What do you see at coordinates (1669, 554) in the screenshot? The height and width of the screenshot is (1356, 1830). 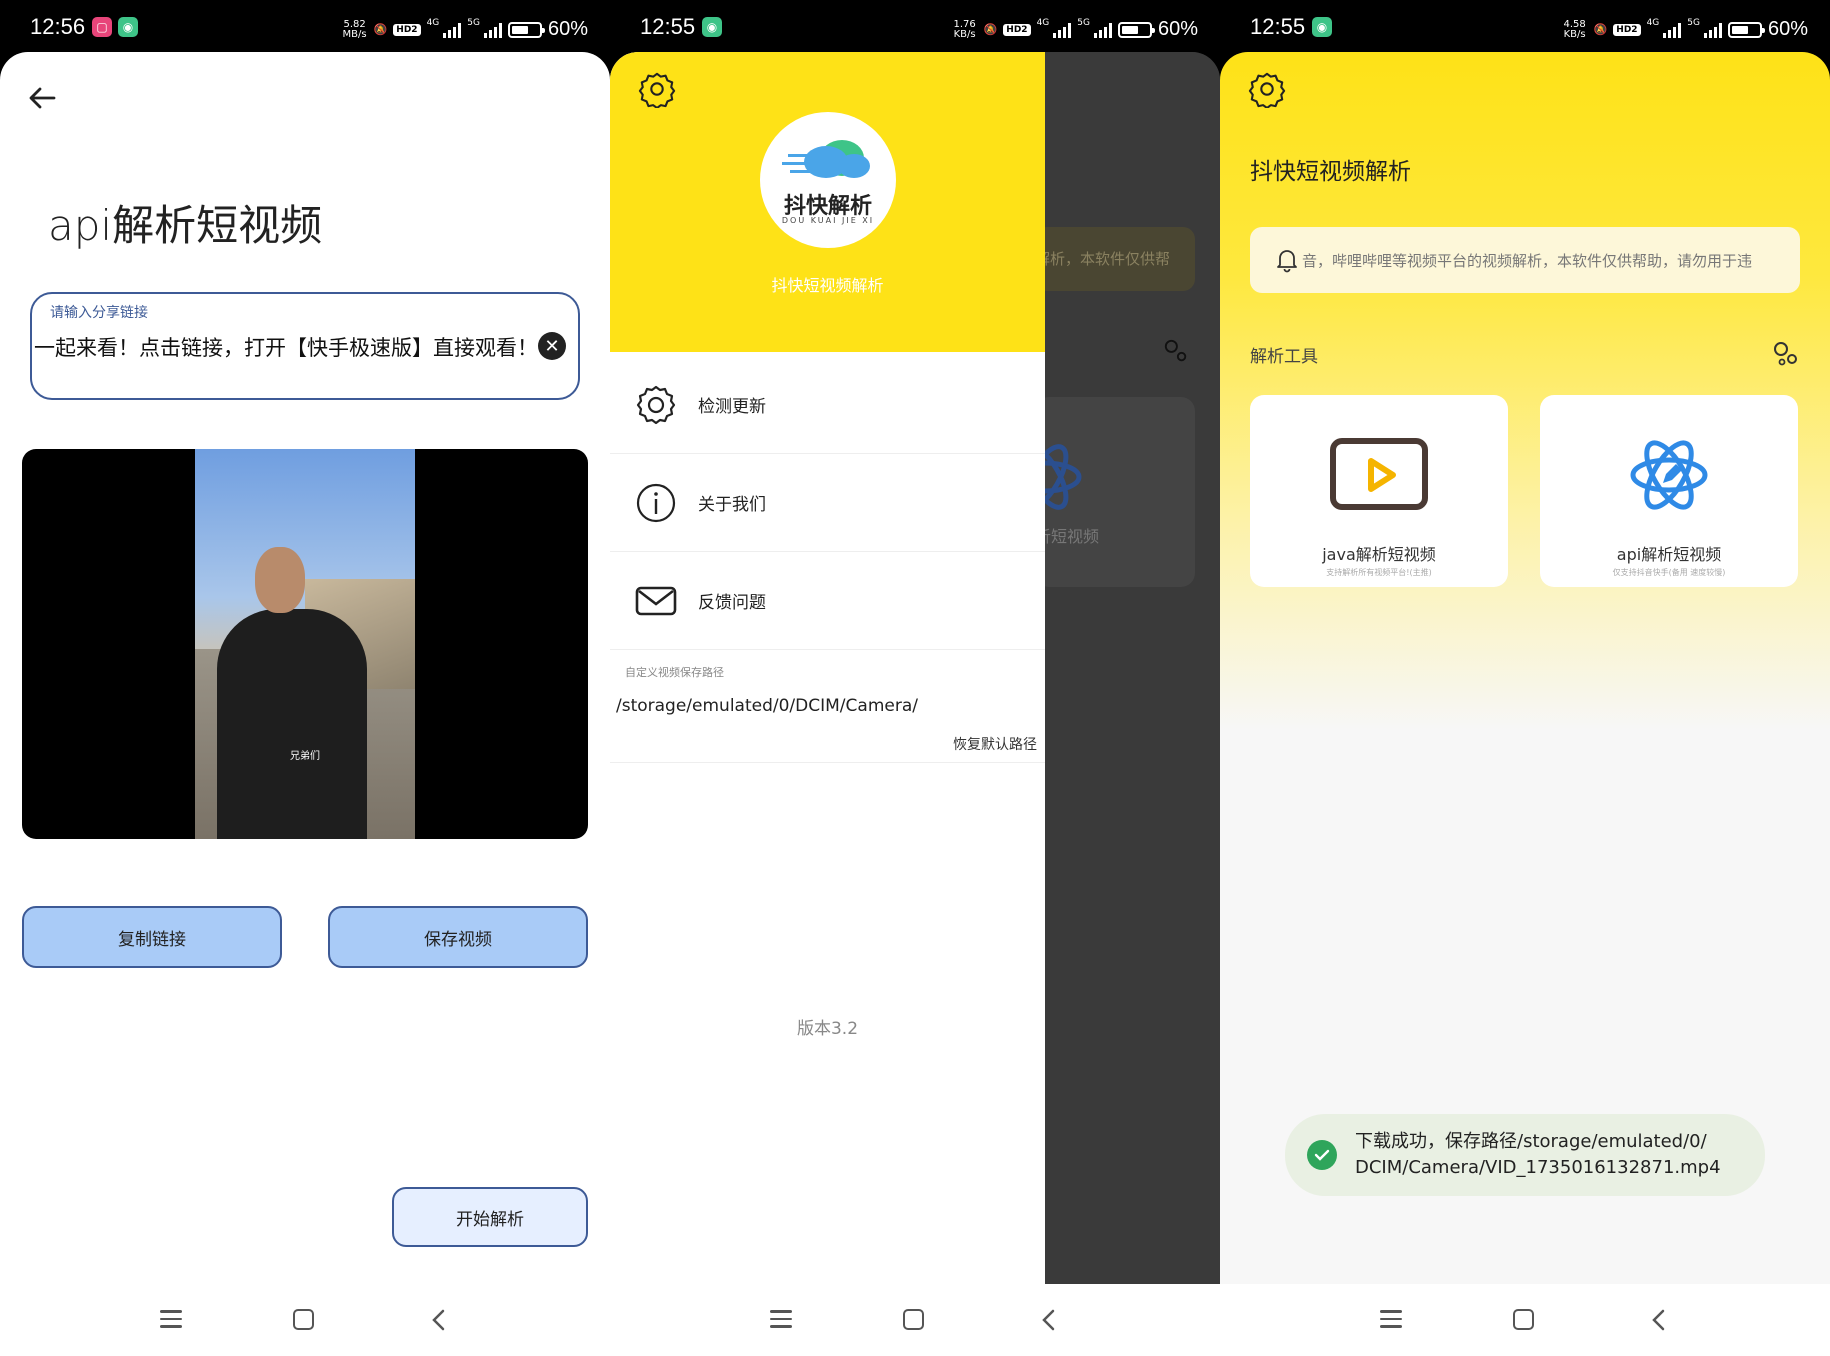 I see `tool-label: api解析短视频` at bounding box center [1669, 554].